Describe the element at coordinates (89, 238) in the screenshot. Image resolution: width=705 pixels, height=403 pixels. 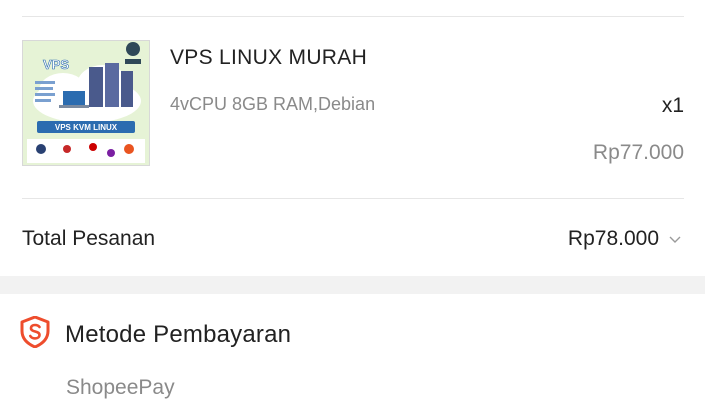
I see `order-total-label: Total Pesanan` at that location.